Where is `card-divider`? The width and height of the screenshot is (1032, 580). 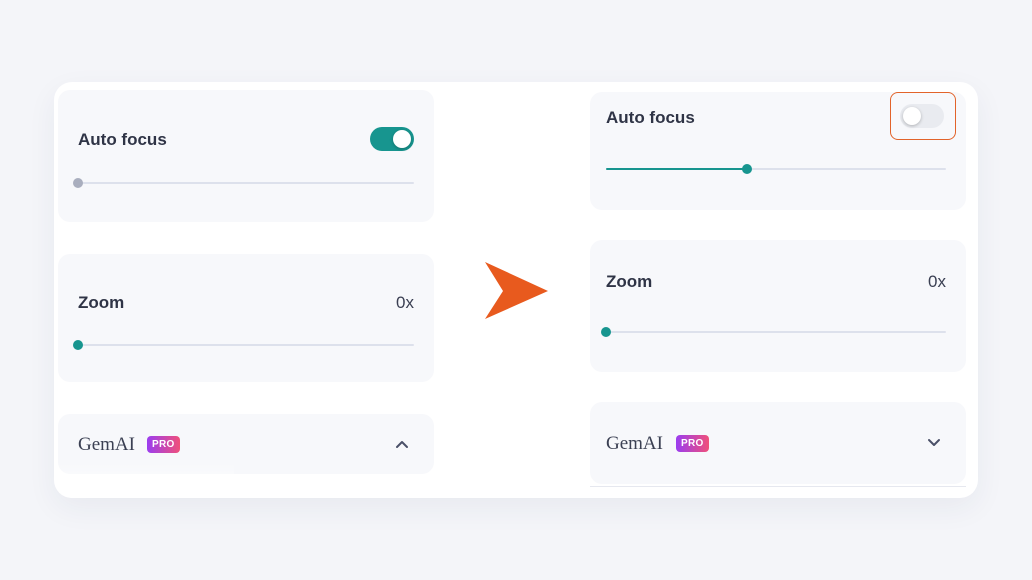
card-divider is located at coordinates (778, 486).